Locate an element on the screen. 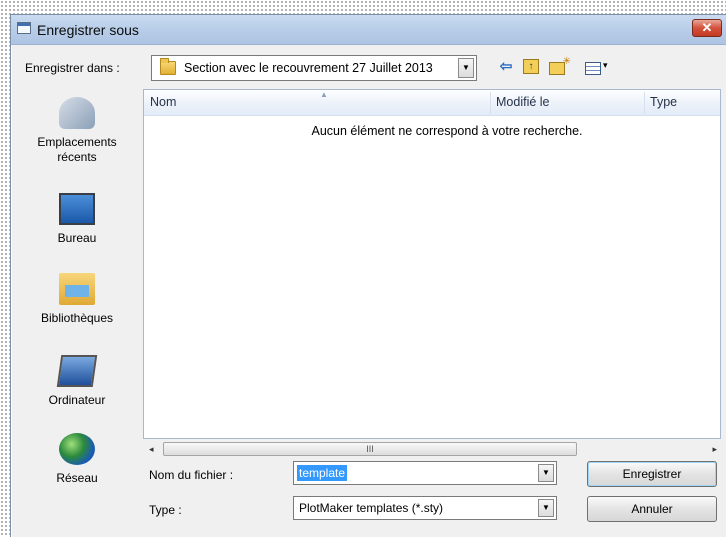  back-arrow-icon: ⇦ is located at coordinates (506, 67).